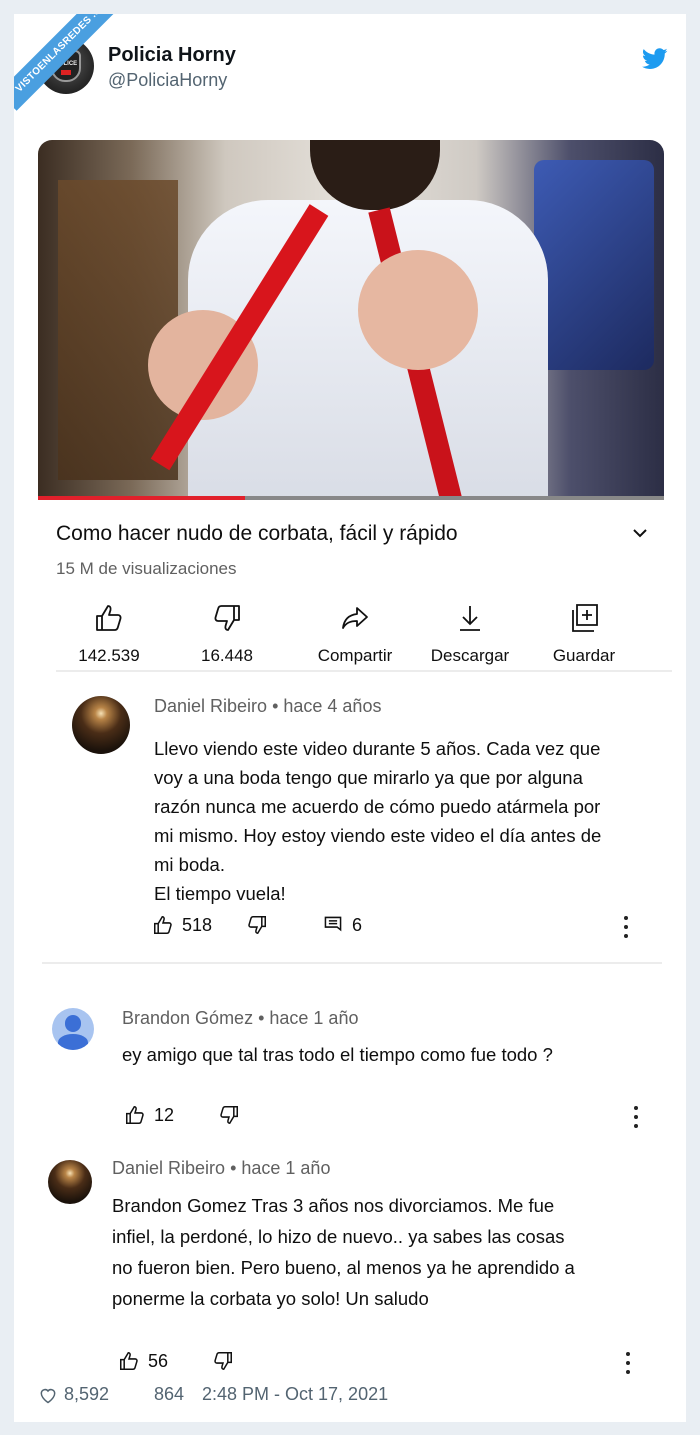 The image size is (700, 1435). I want to click on tweet-timestamp-item: 2:48 PM - Oct 17, 2021, so click(295, 1394).